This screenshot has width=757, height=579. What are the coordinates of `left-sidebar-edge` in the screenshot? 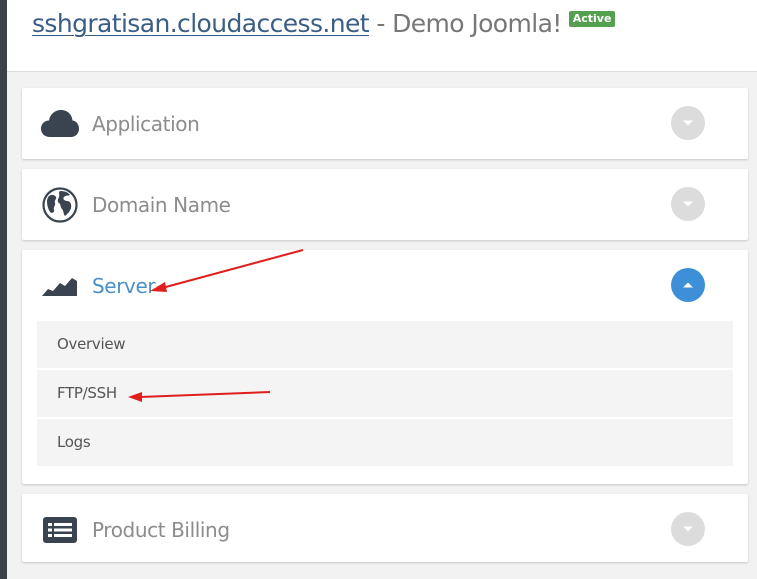 It's located at (3, 289).